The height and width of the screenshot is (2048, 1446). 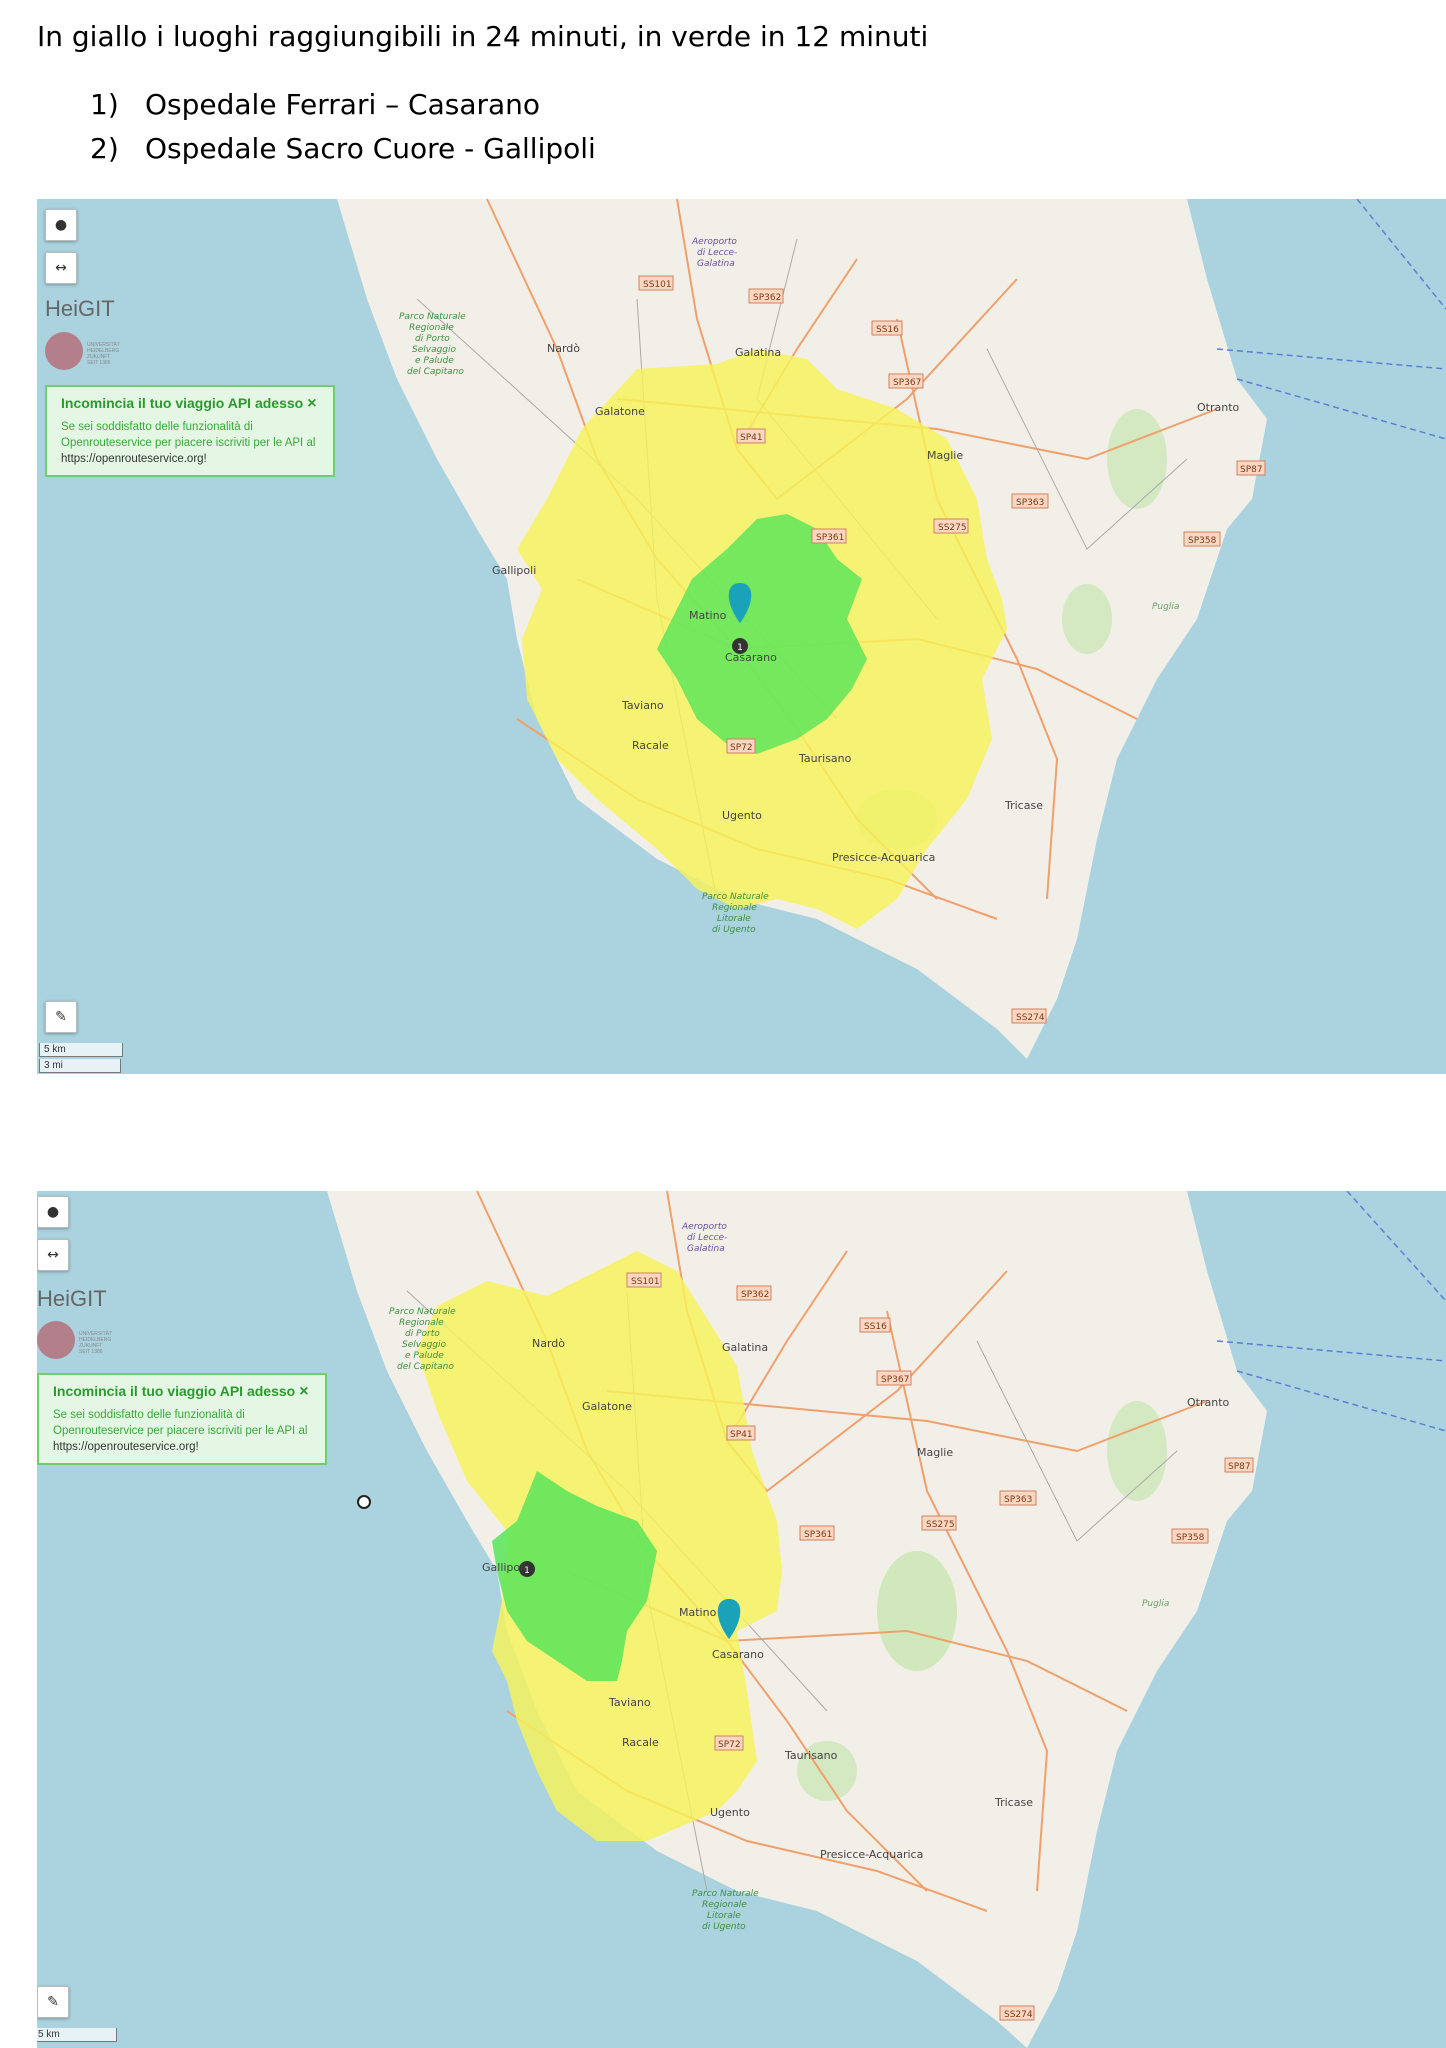 I want to click on park-label: Selvaggio, so click(x=424, y=1345).